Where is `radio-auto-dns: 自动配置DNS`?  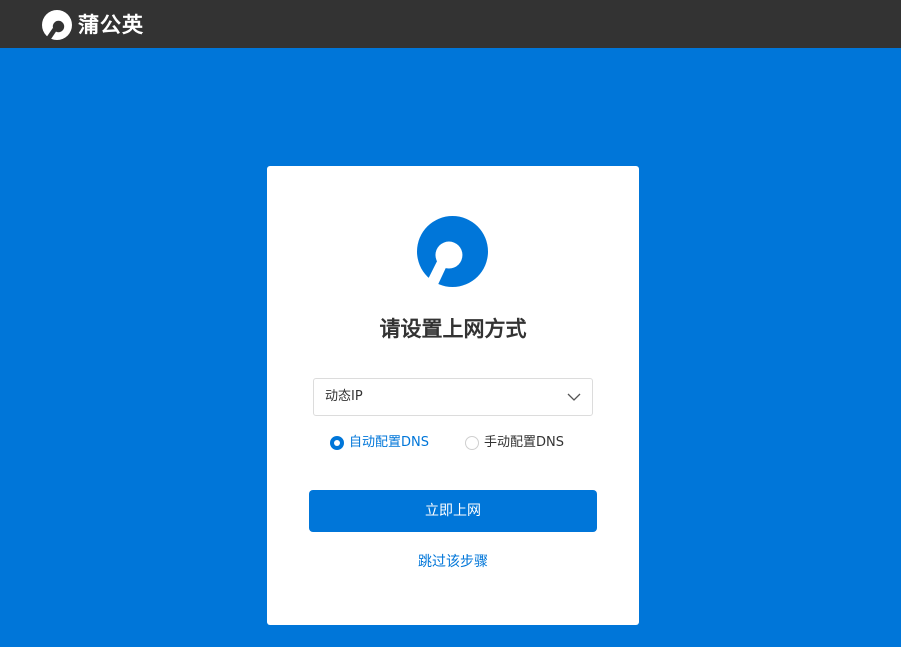 radio-auto-dns: 自动配置DNS is located at coordinates (379, 443).